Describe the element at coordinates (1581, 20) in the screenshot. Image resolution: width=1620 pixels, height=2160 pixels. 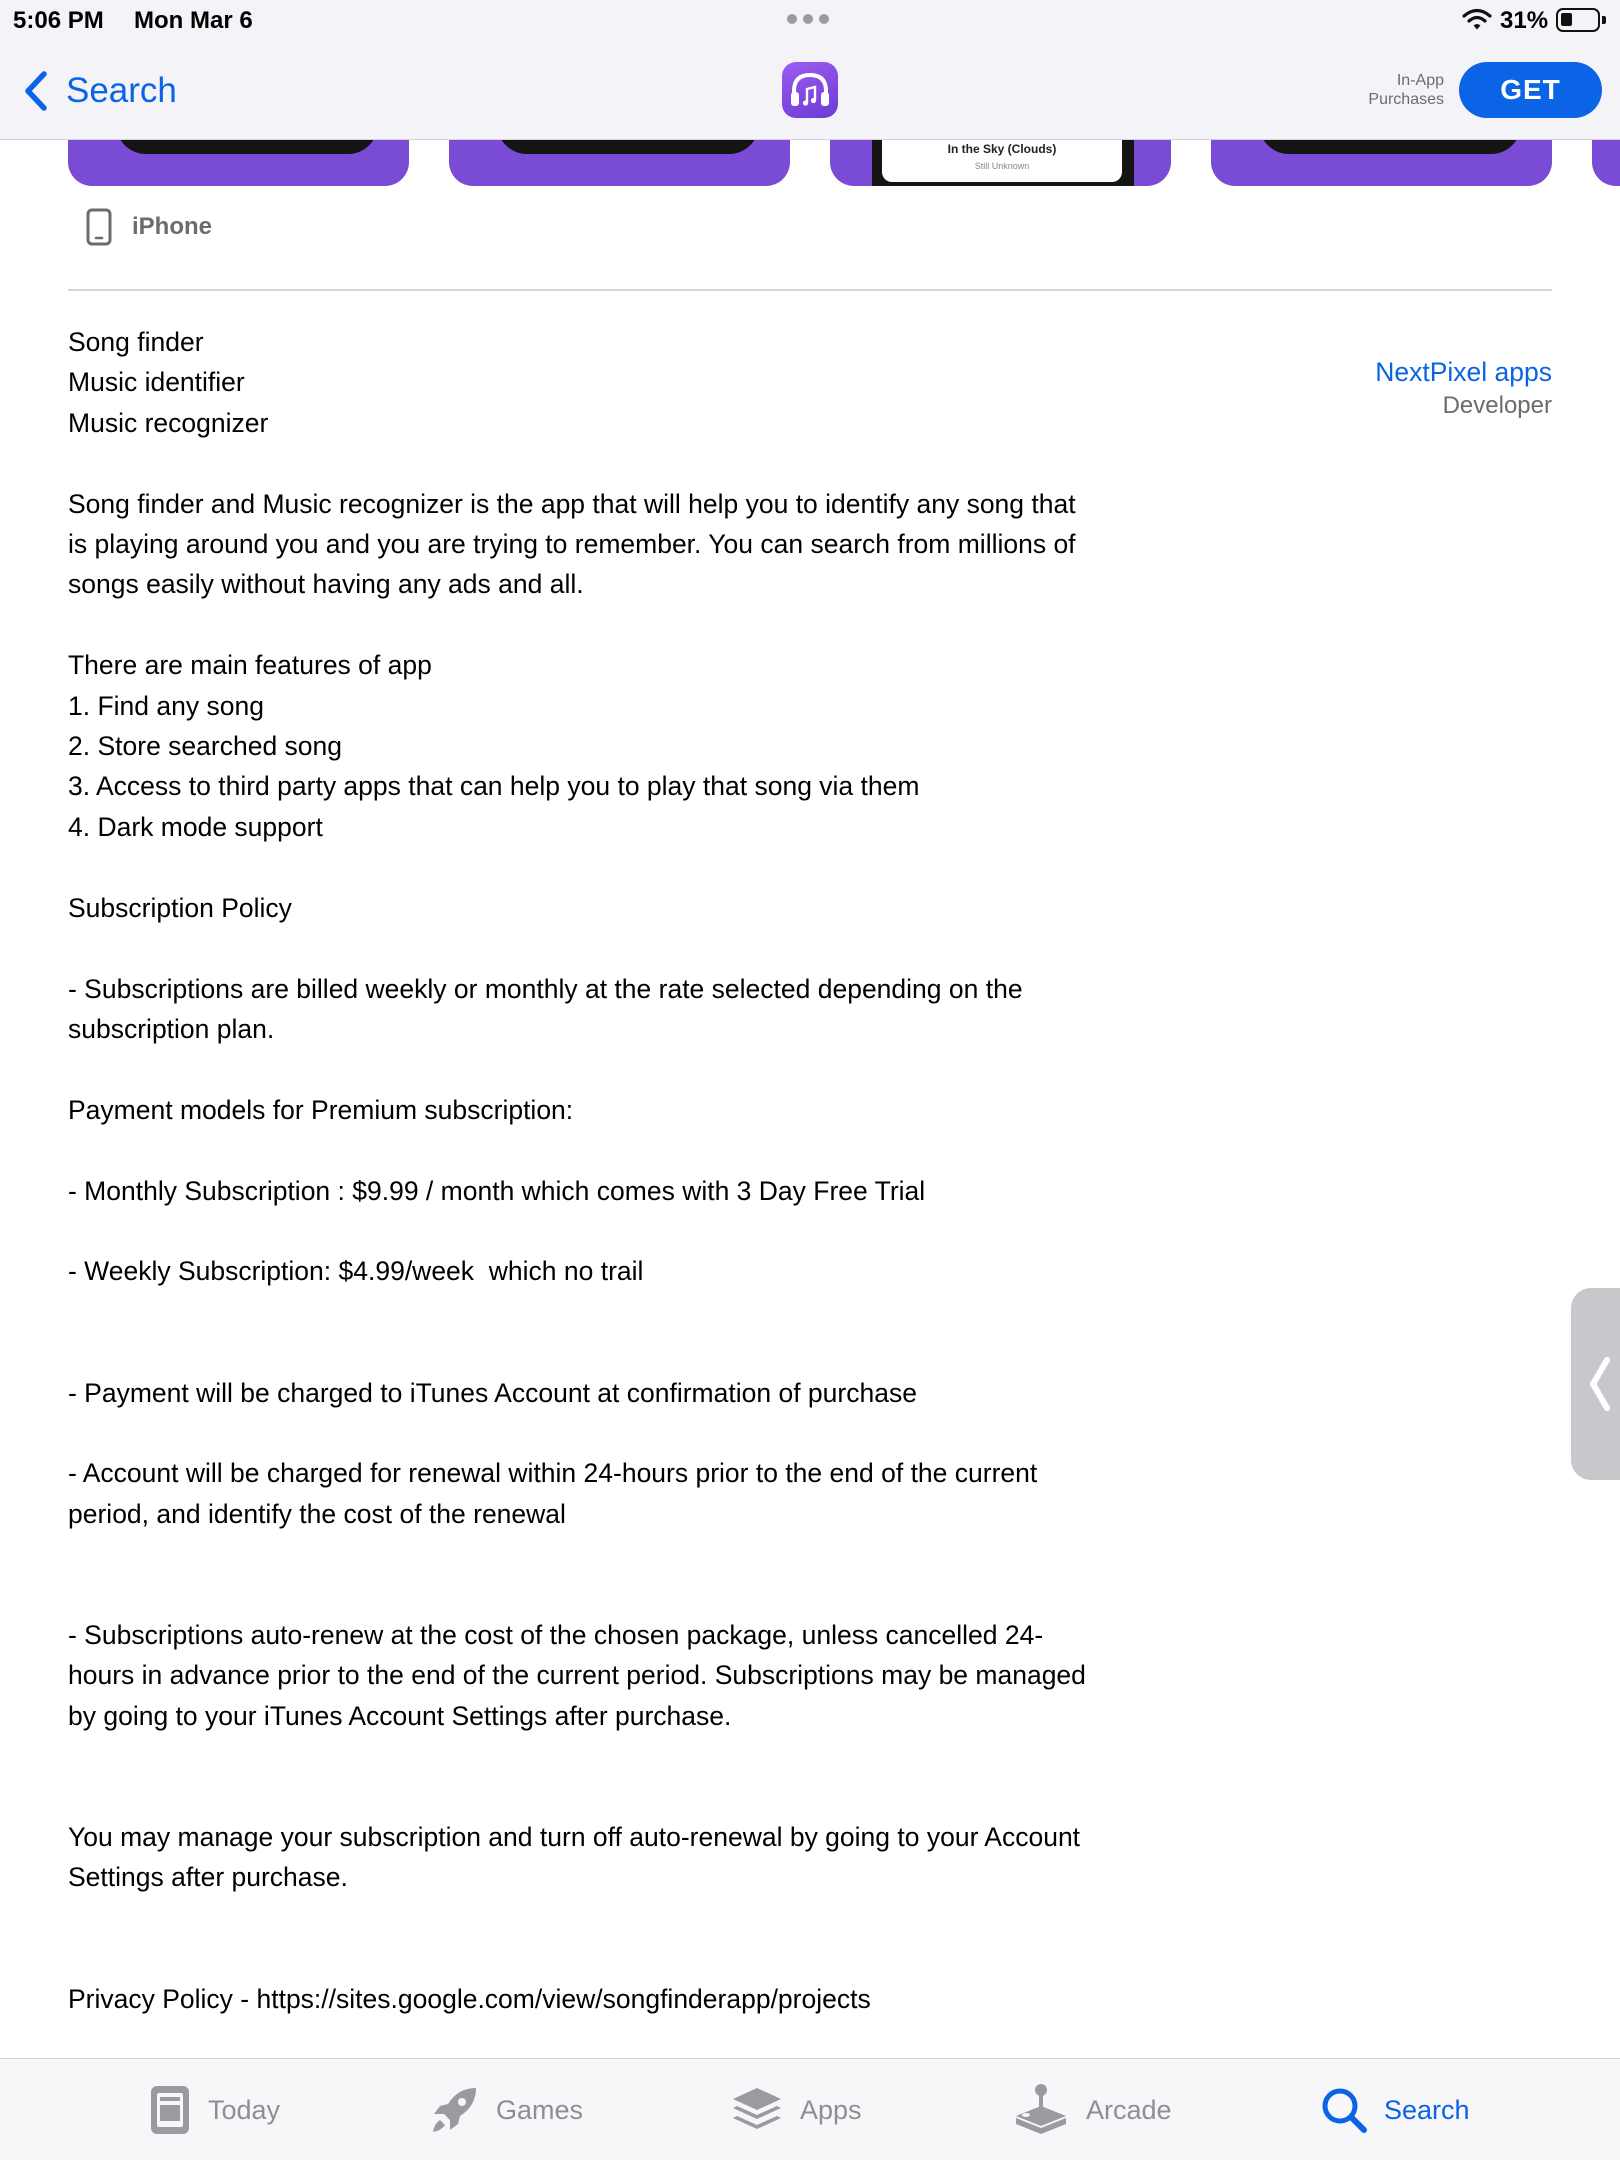
I see `battery-icon` at that location.